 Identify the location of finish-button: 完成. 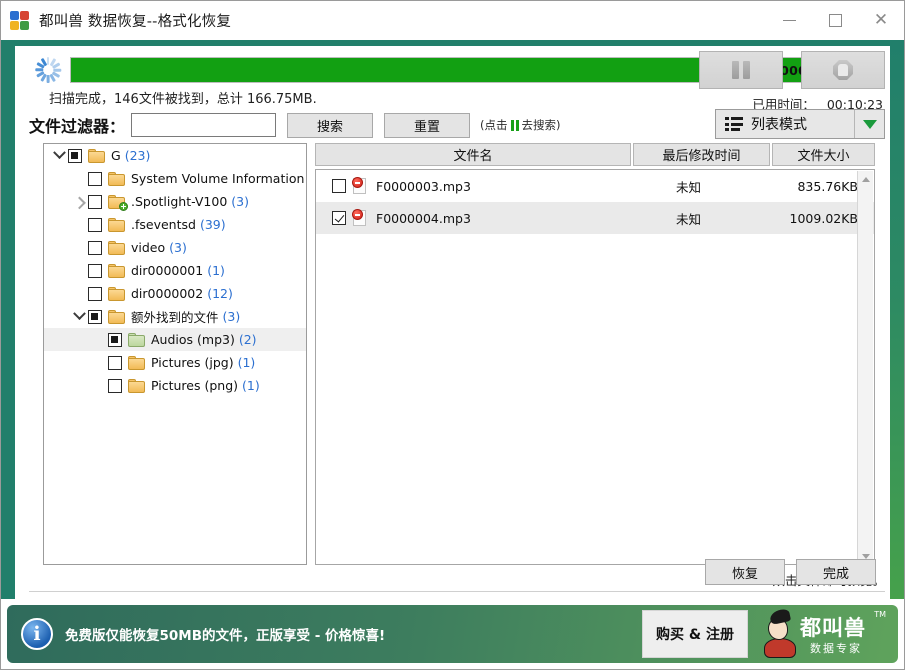
(836, 572).